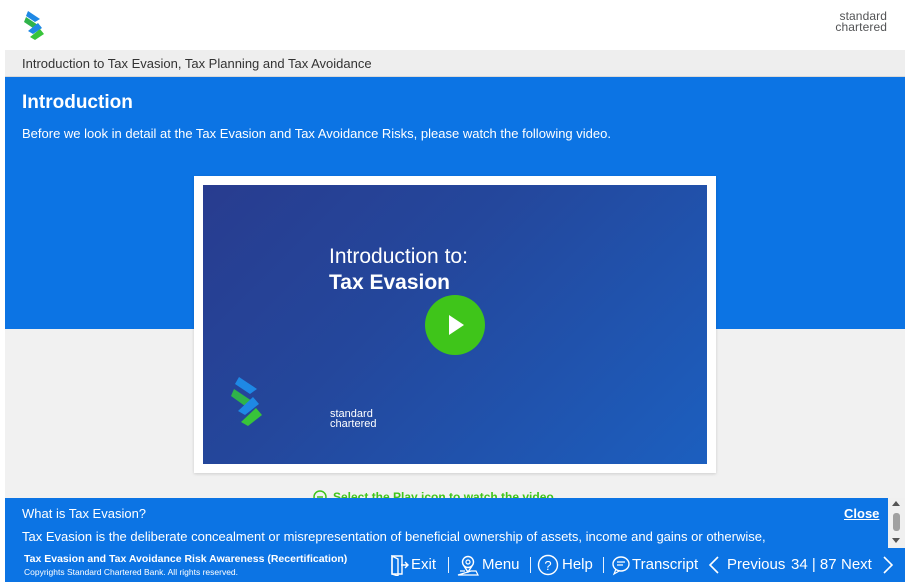  I want to click on transcript-button: Transcript, so click(659, 565).